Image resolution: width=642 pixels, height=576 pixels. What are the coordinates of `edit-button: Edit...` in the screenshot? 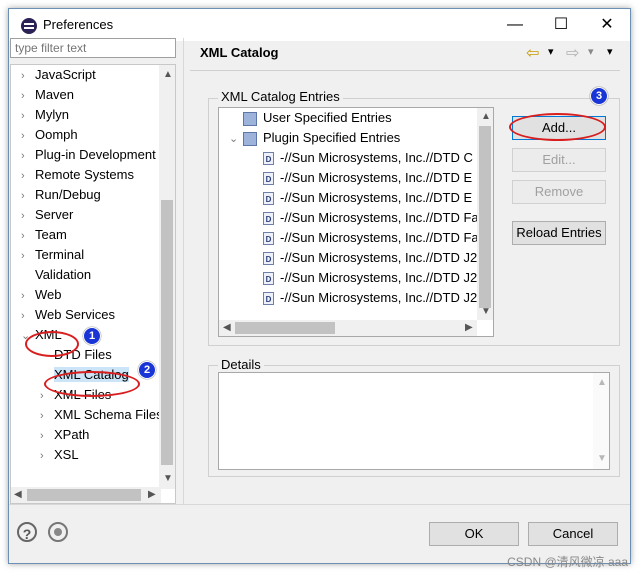 It's located at (559, 160).